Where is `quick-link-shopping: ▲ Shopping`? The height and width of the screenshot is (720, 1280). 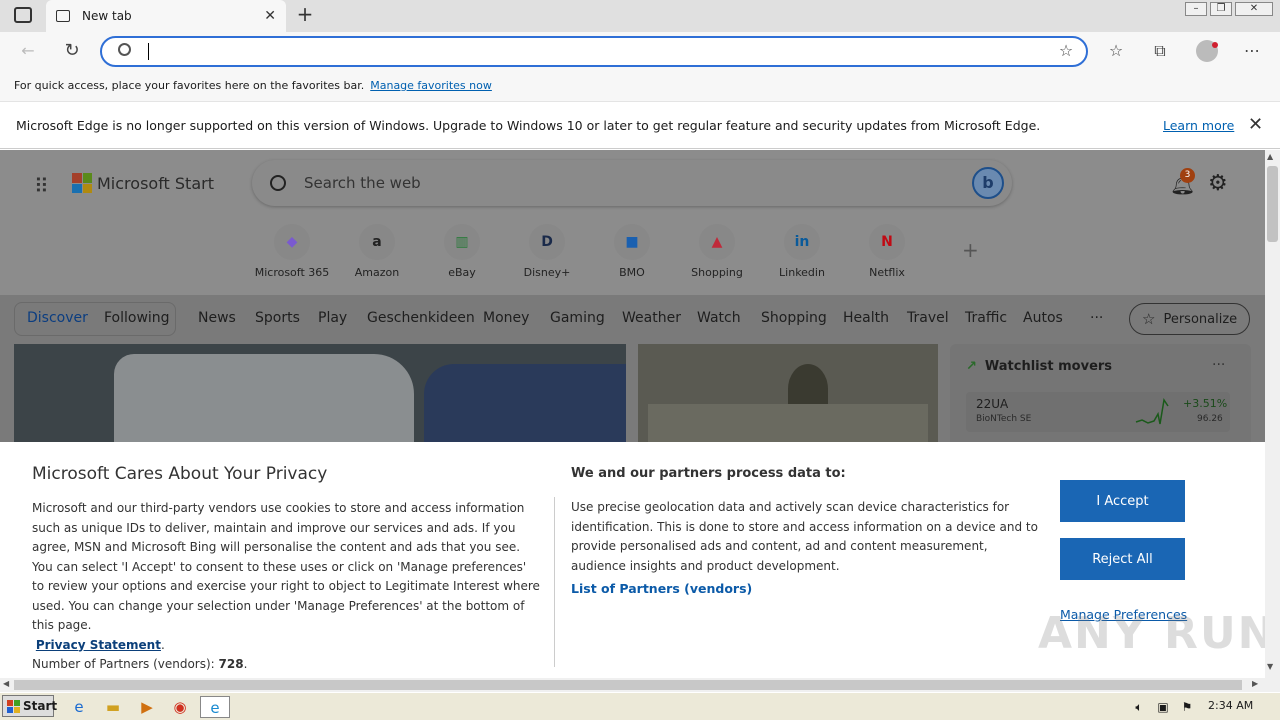 quick-link-shopping: ▲ Shopping is located at coordinates (717, 251).